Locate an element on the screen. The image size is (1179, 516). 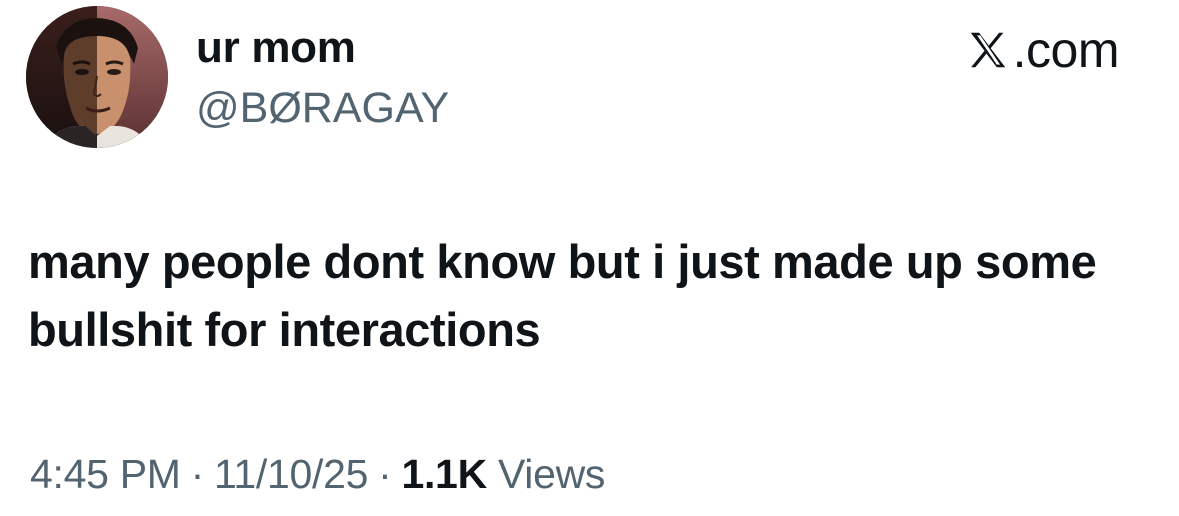
tweet-meta: 4:45 PM · 11/10/25 · 1.1K Views is located at coordinates (317, 474).